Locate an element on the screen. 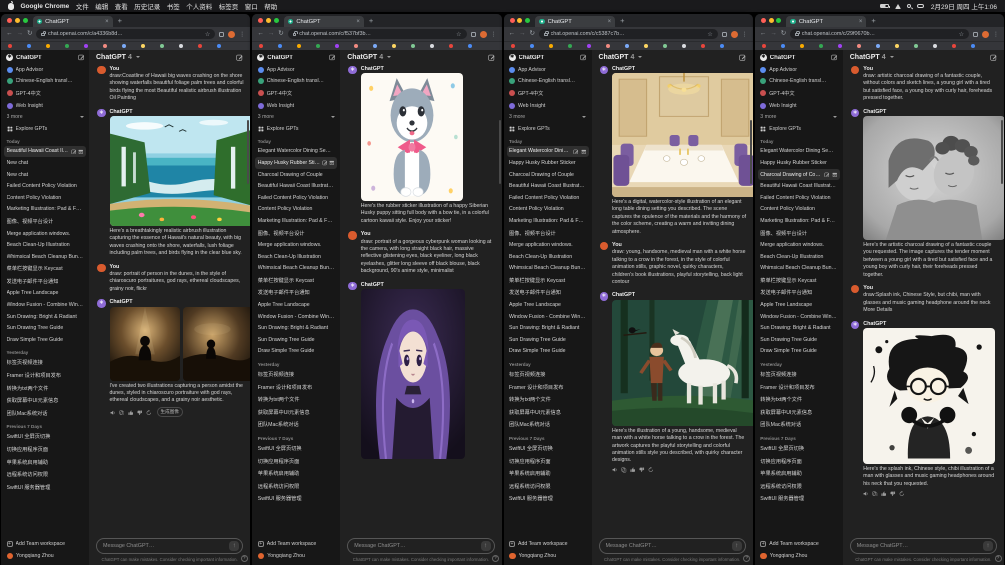 Image resolution: width=1005 pixels, height=565 pixels. chrome-profile-avatar is located at coordinates (232, 34).